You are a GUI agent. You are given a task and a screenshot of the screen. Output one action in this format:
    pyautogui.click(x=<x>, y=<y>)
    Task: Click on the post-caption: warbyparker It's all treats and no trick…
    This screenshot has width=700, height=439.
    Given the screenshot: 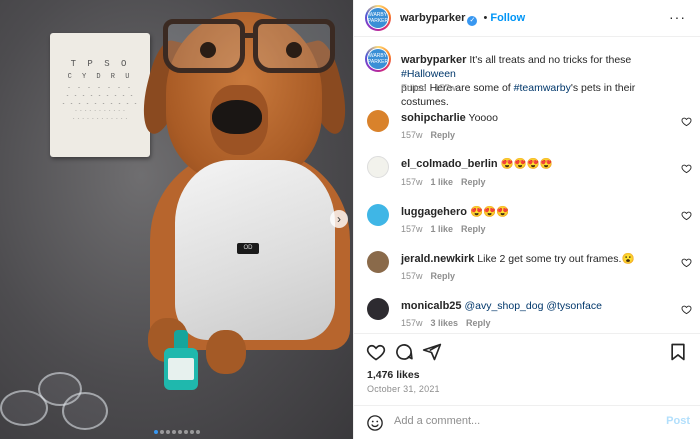 What is the action you would take?
    pyautogui.click(x=538, y=81)
    